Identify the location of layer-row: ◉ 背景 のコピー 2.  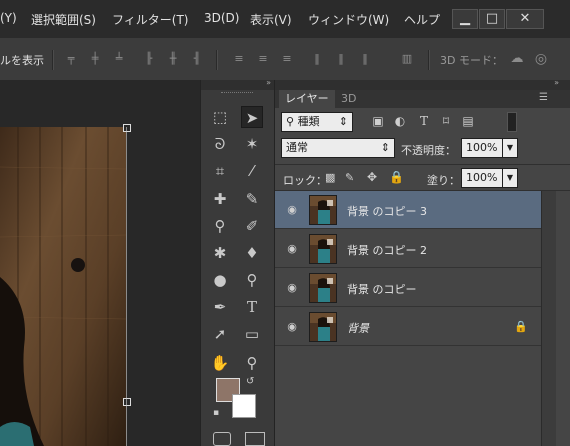
(408, 249).